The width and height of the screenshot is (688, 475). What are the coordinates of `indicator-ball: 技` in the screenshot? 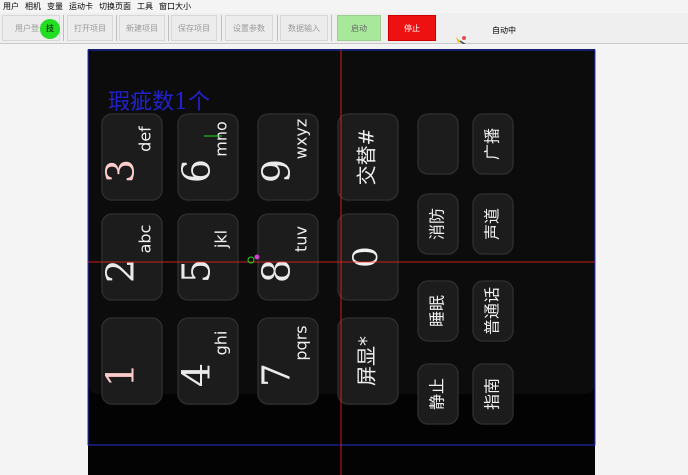 It's located at (50, 29).